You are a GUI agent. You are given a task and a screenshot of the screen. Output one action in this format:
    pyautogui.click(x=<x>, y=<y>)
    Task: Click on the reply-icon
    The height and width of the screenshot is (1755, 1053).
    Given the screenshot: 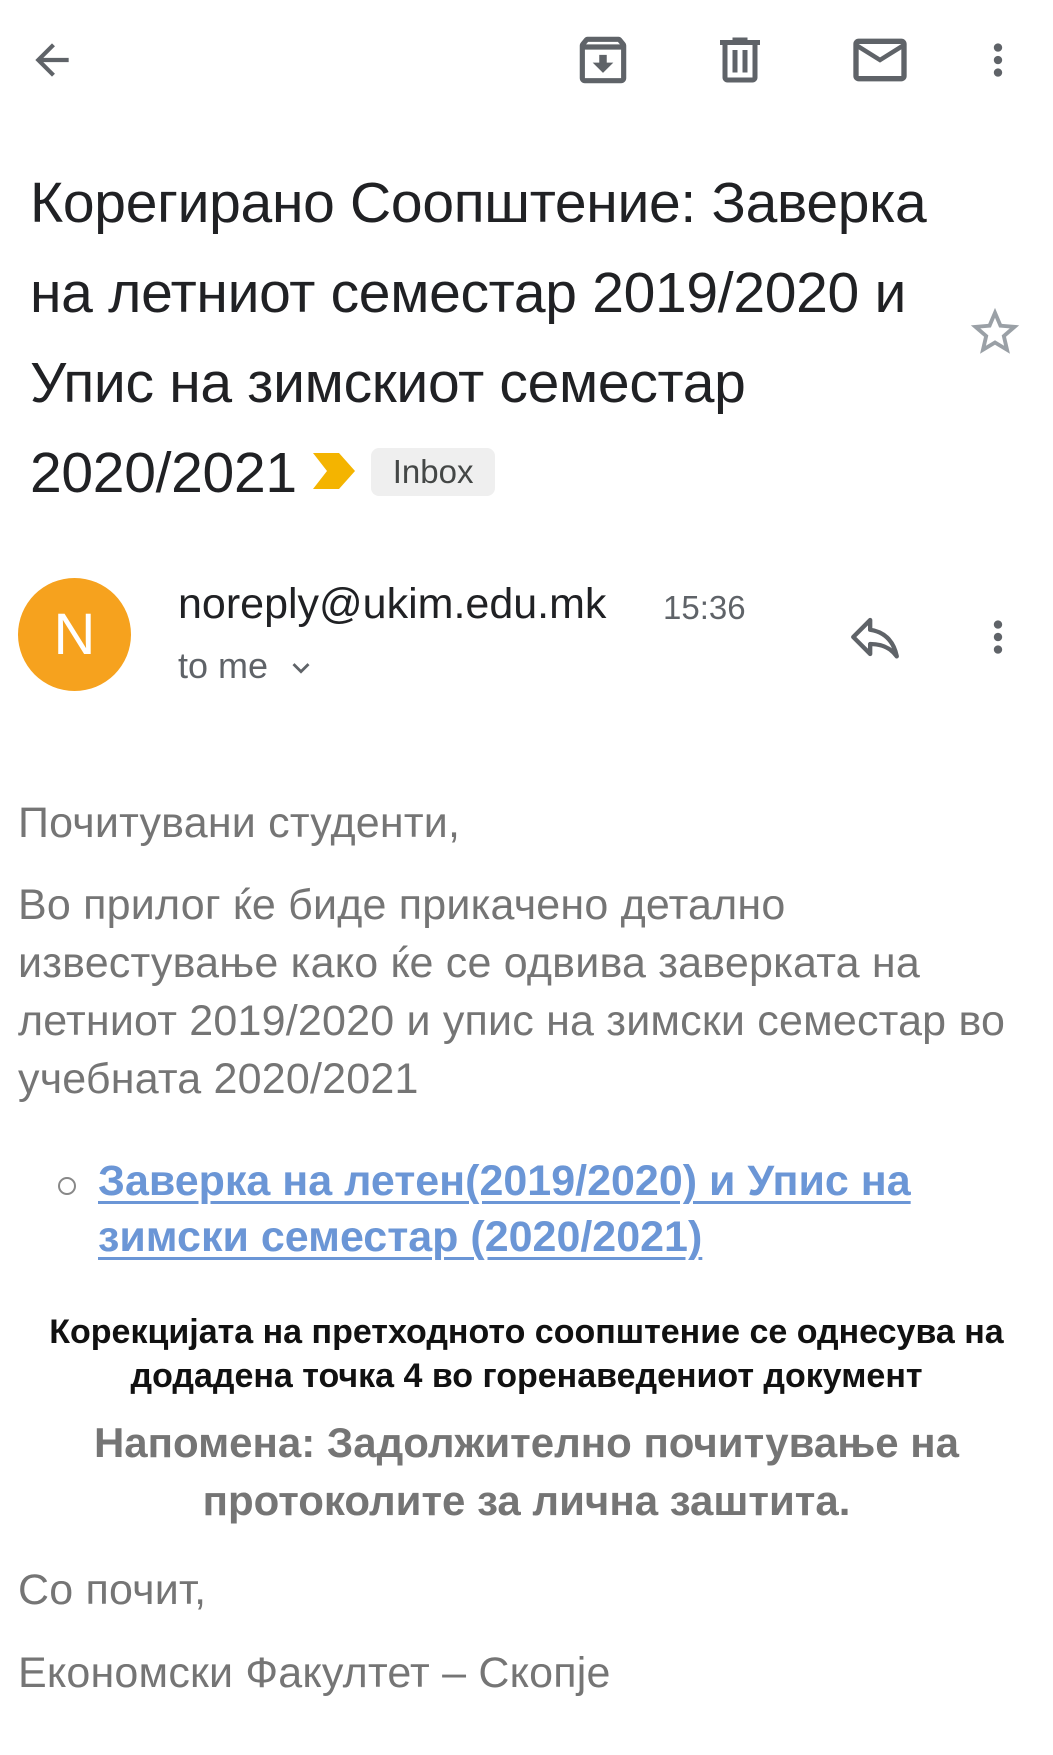 What is the action you would take?
    pyautogui.click(x=875, y=638)
    